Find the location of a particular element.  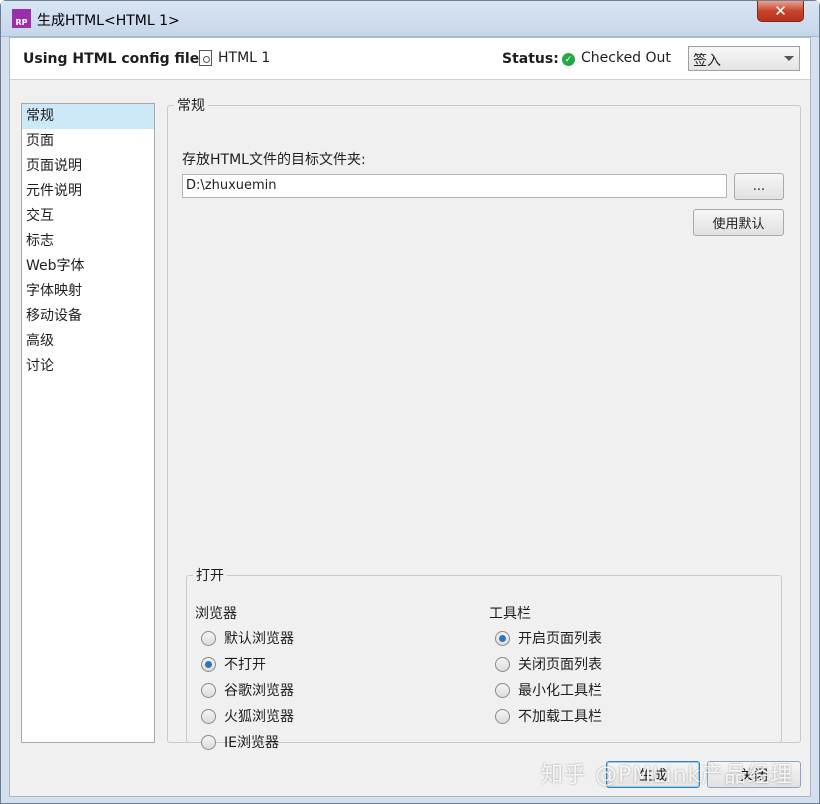

toolbar-option-label: 关闭页面列表 is located at coordinates (560, 665).